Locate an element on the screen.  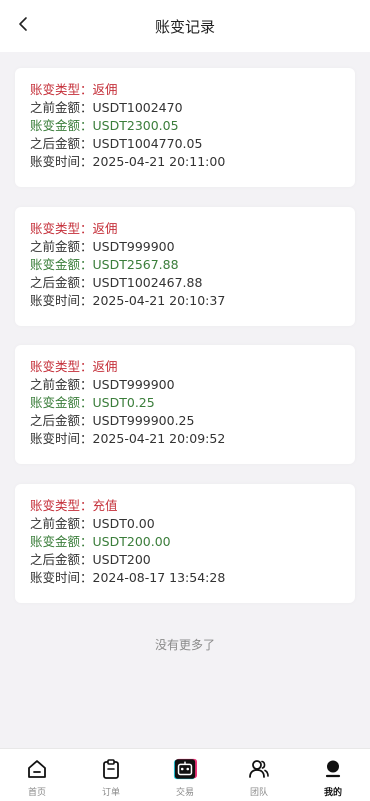
record-time-value: 2025-04-21 20:11:00 is located at coordinates (159, 161).